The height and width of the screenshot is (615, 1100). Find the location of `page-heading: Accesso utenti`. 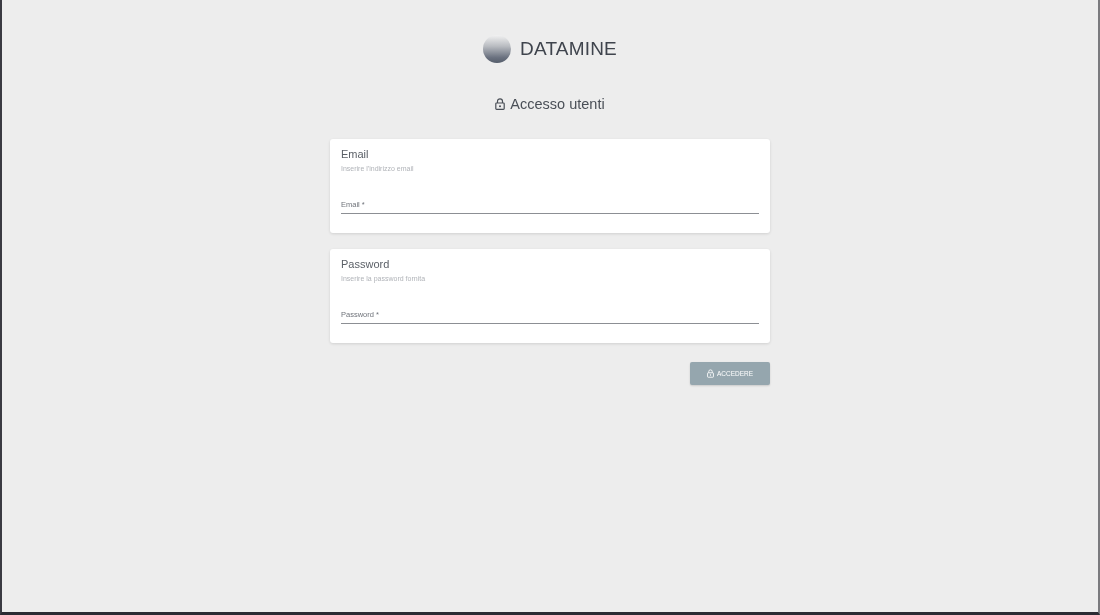

page-heading: Accesso utenti is located at coordinates (557, 104).